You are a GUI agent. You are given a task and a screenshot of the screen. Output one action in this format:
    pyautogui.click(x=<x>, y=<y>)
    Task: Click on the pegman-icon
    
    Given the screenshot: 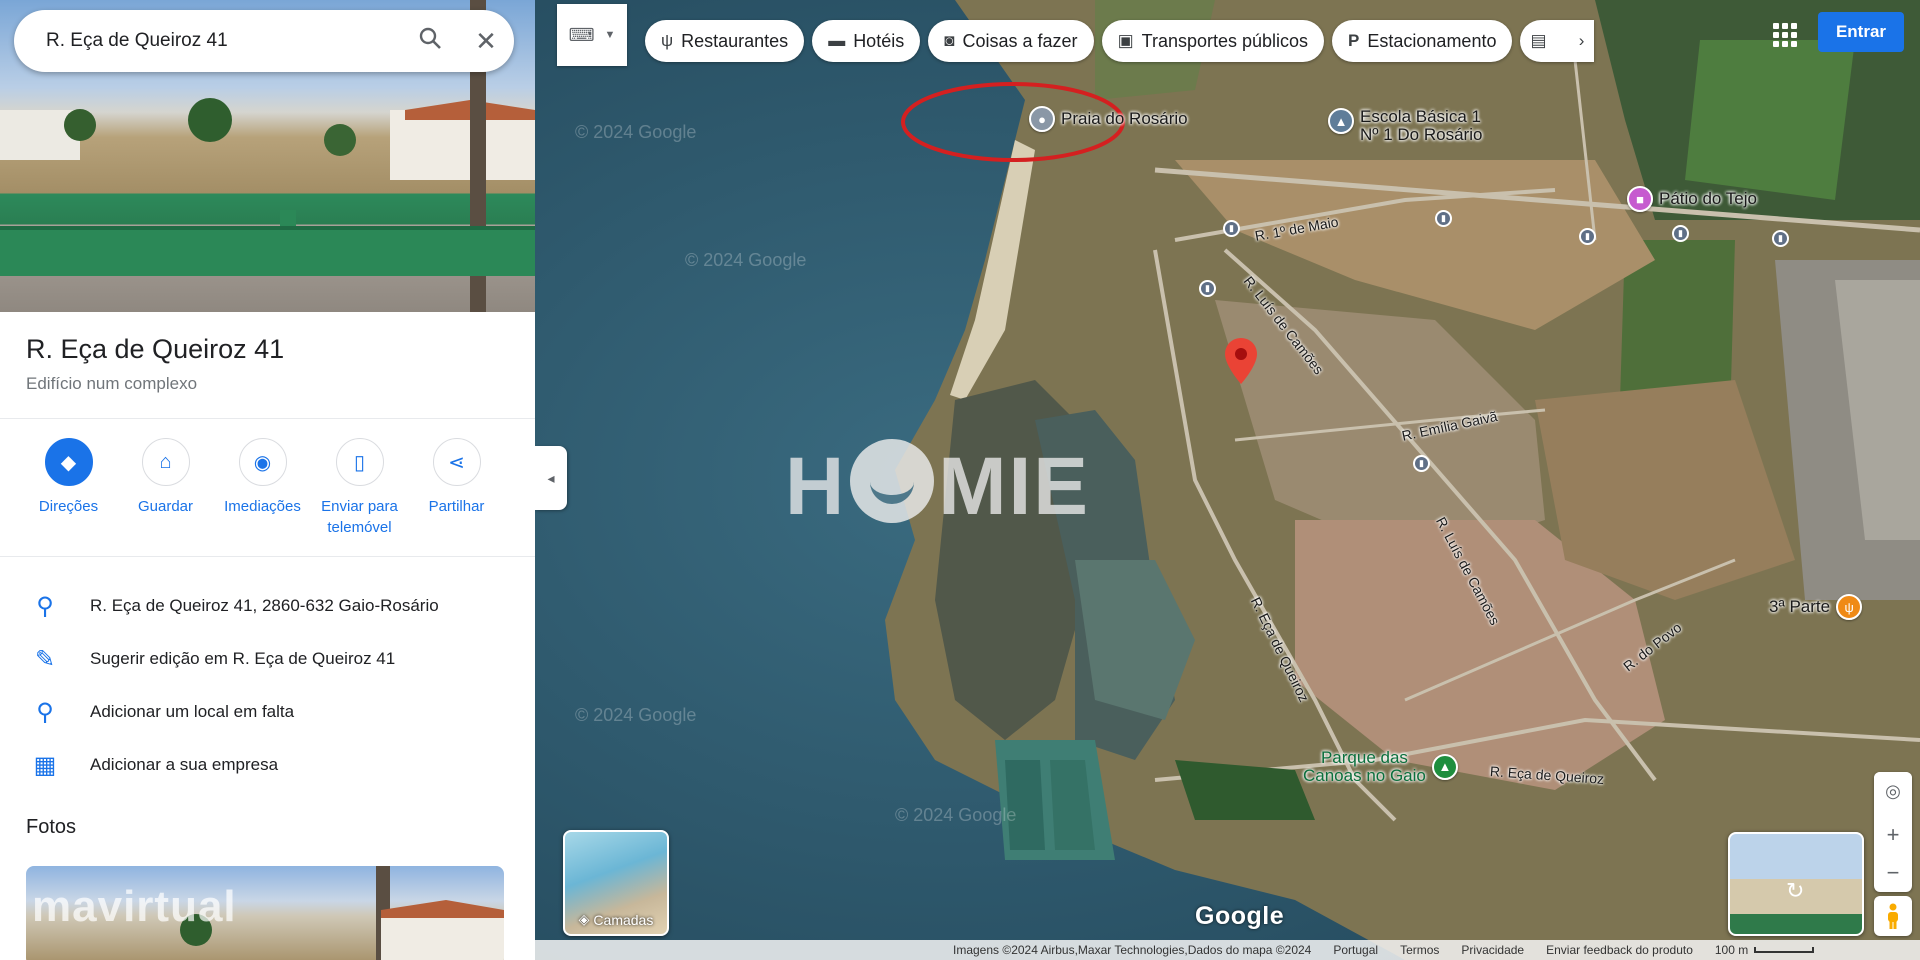 What is the action you would take?
    pyautogui.click(x=1893, y=916)
    